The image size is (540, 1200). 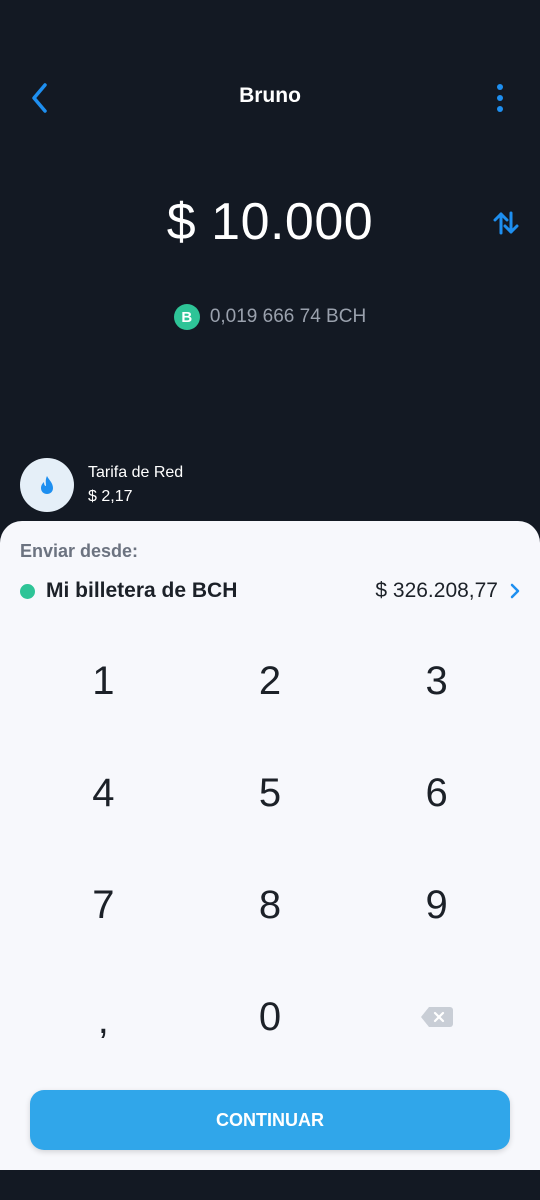 What do you see at coordinates (436, 590) in the screenshot?
I see `wallet-balance: $ 326.208,77` at bounding box center [436, 590].